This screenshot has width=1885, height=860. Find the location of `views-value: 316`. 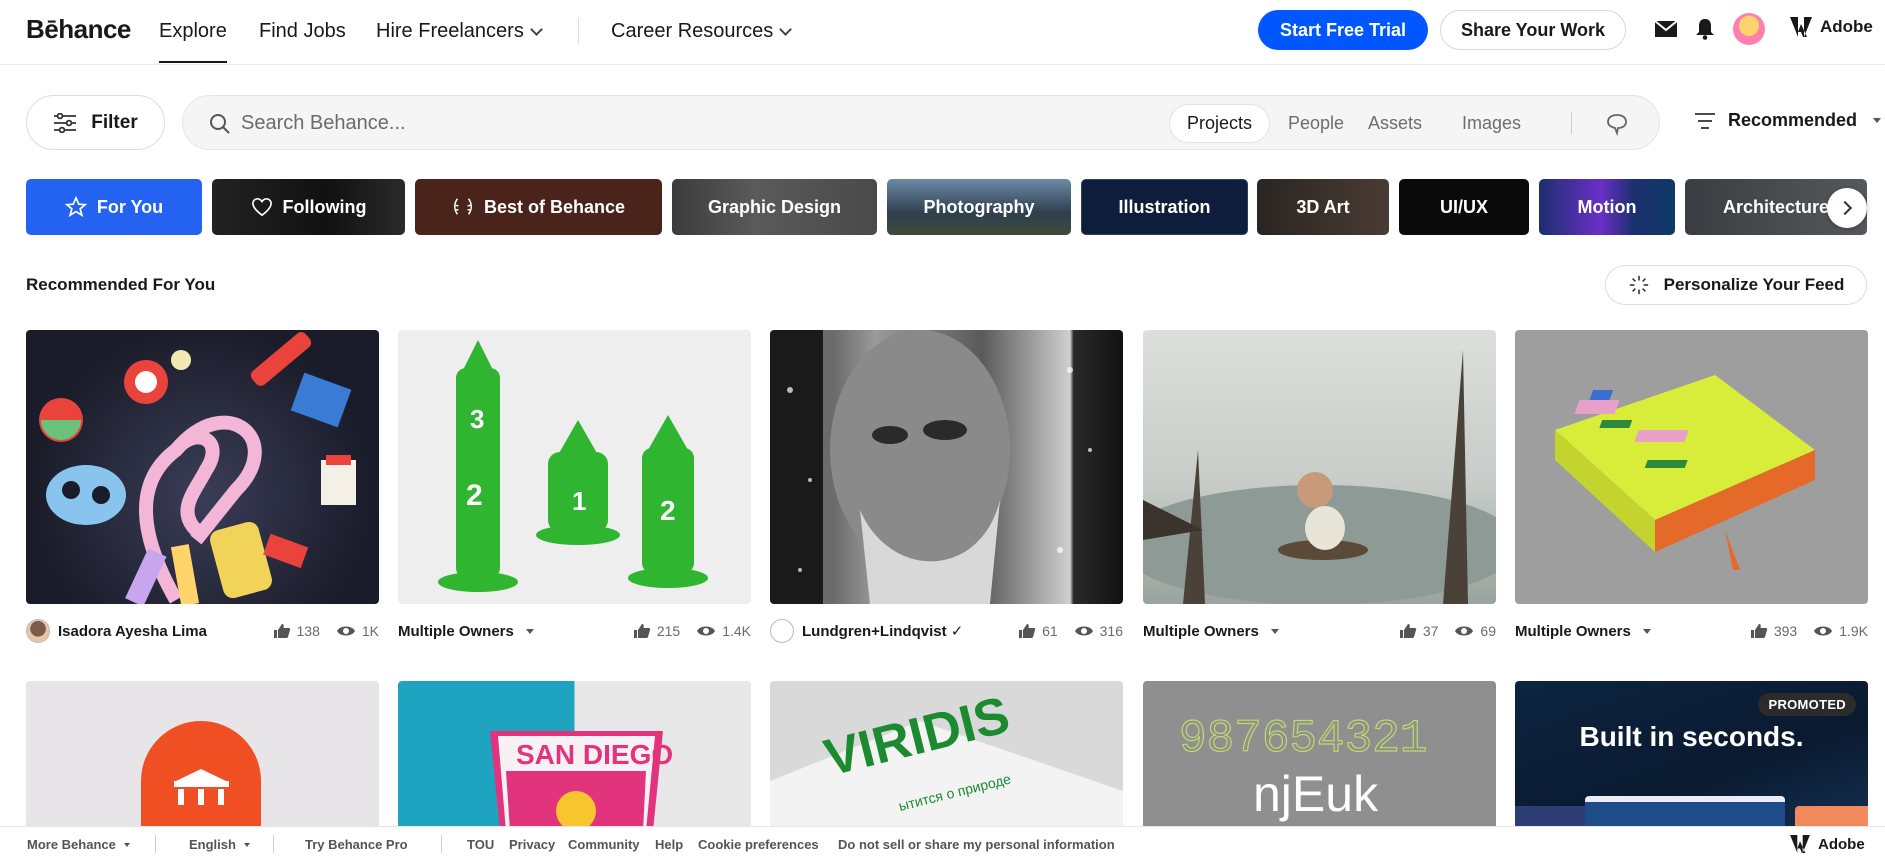

views-value: 316 is located at coordinates (1111, 631).